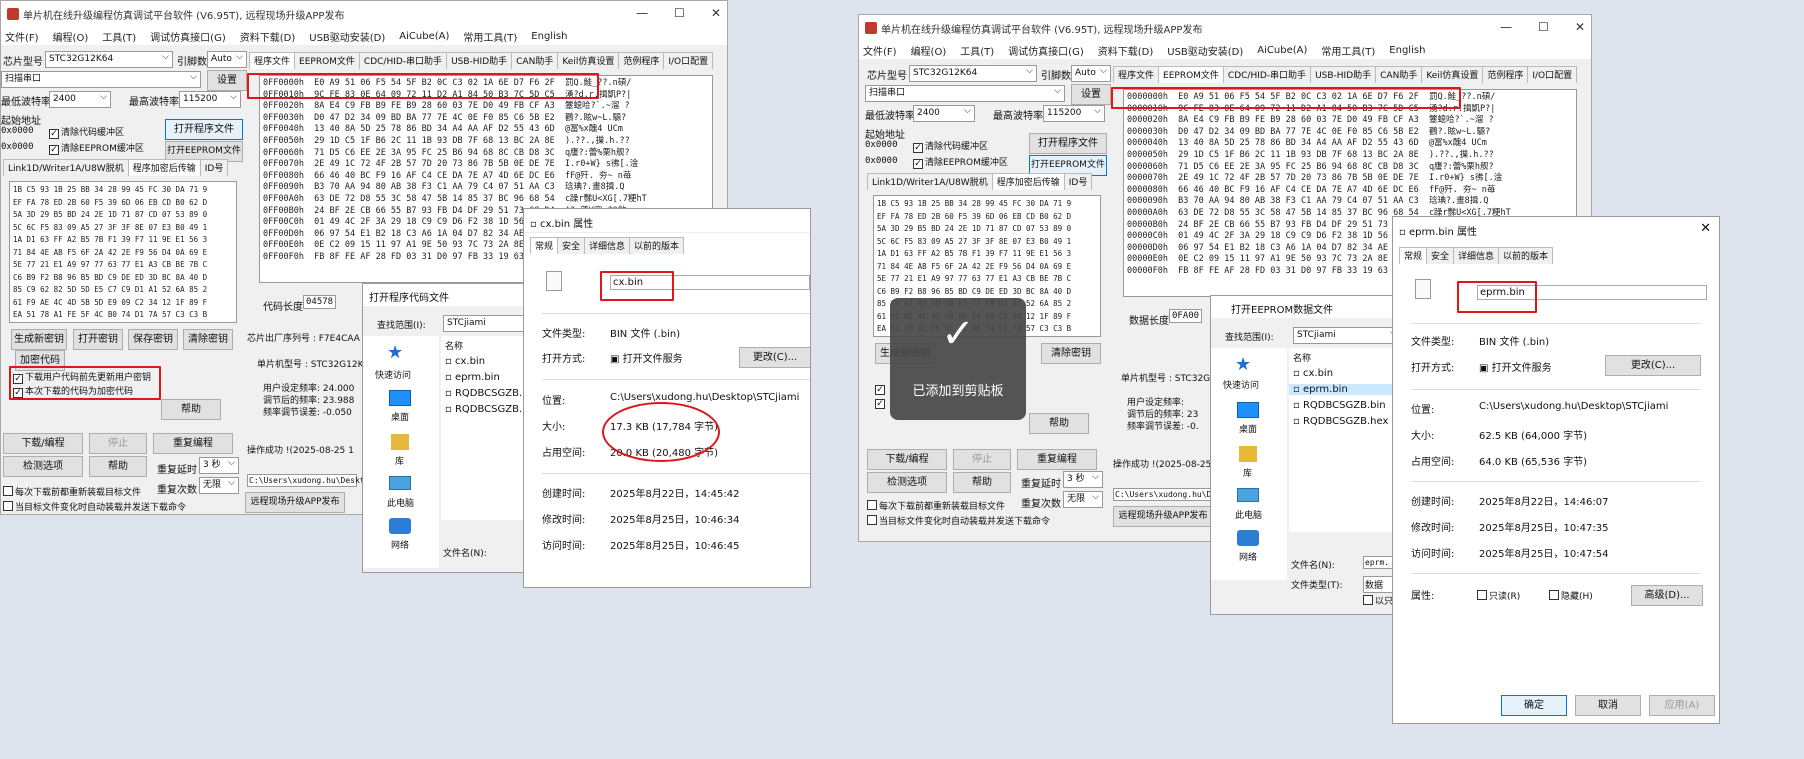 This screenshot has width=1804, height=759. I want to click on download-button: 下载/编程, so click(43, 443).